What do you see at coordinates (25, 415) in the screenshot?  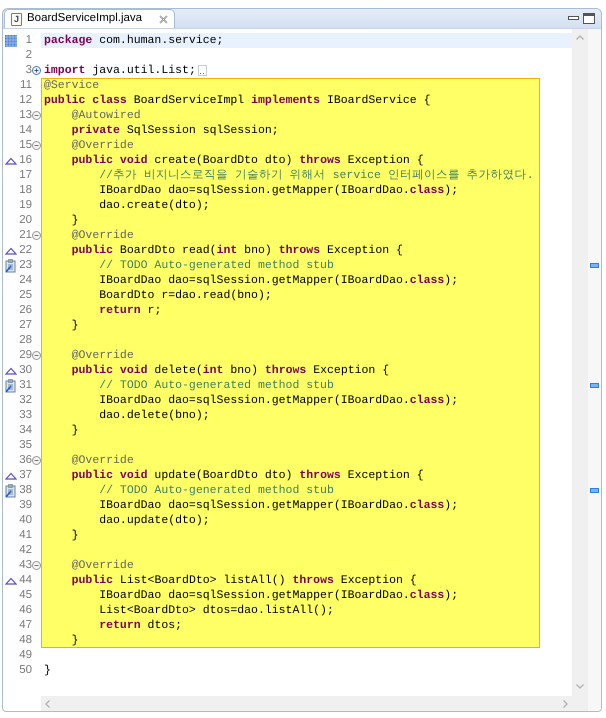 I see `line-number: 33` at bounding box center [25, 415].